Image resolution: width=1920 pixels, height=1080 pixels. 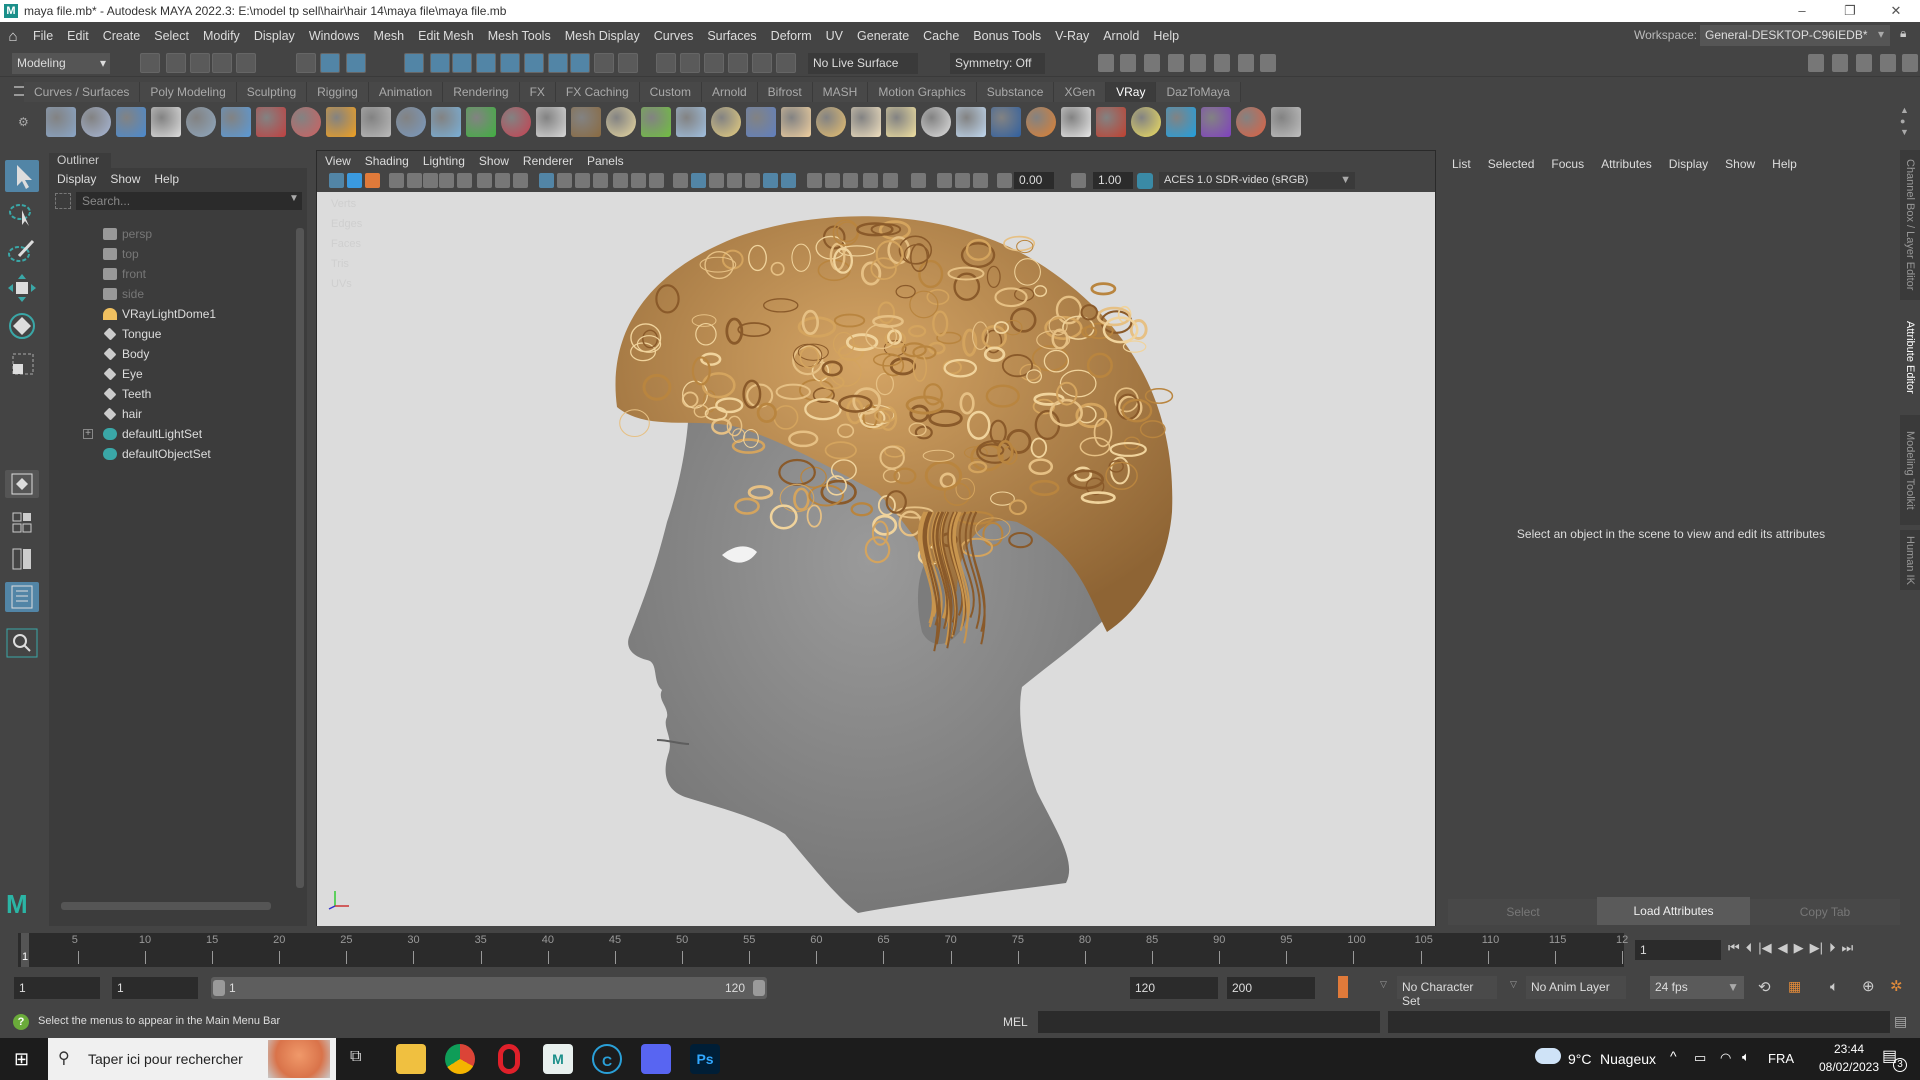 I want to click on viewport-menu-view: View, so click(x=338, y=161).